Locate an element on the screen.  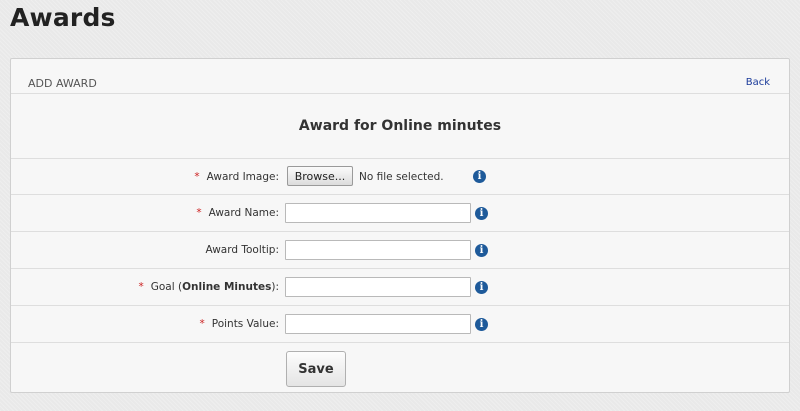
award-tooltip-label: Award Tooltip: is located at coordinates (242, 250).